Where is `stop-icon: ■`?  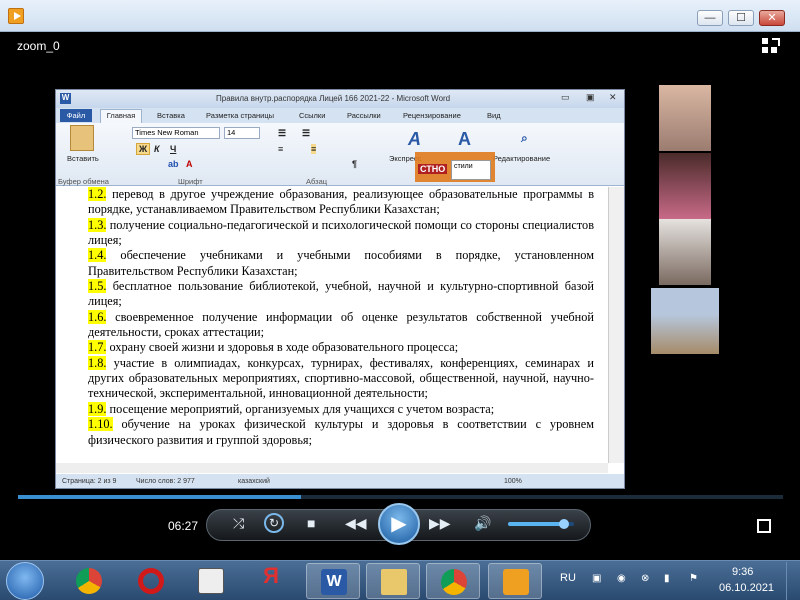
stop-icon: ■ is located at coordinates (311, 523).